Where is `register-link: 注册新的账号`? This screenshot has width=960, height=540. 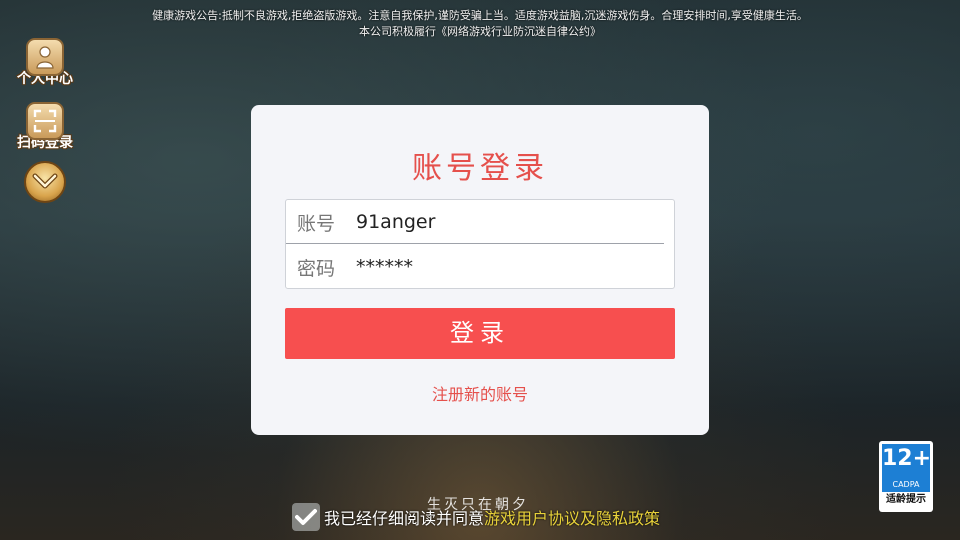
register-link: 注册新的账号 is located at coordinates (480, 393).